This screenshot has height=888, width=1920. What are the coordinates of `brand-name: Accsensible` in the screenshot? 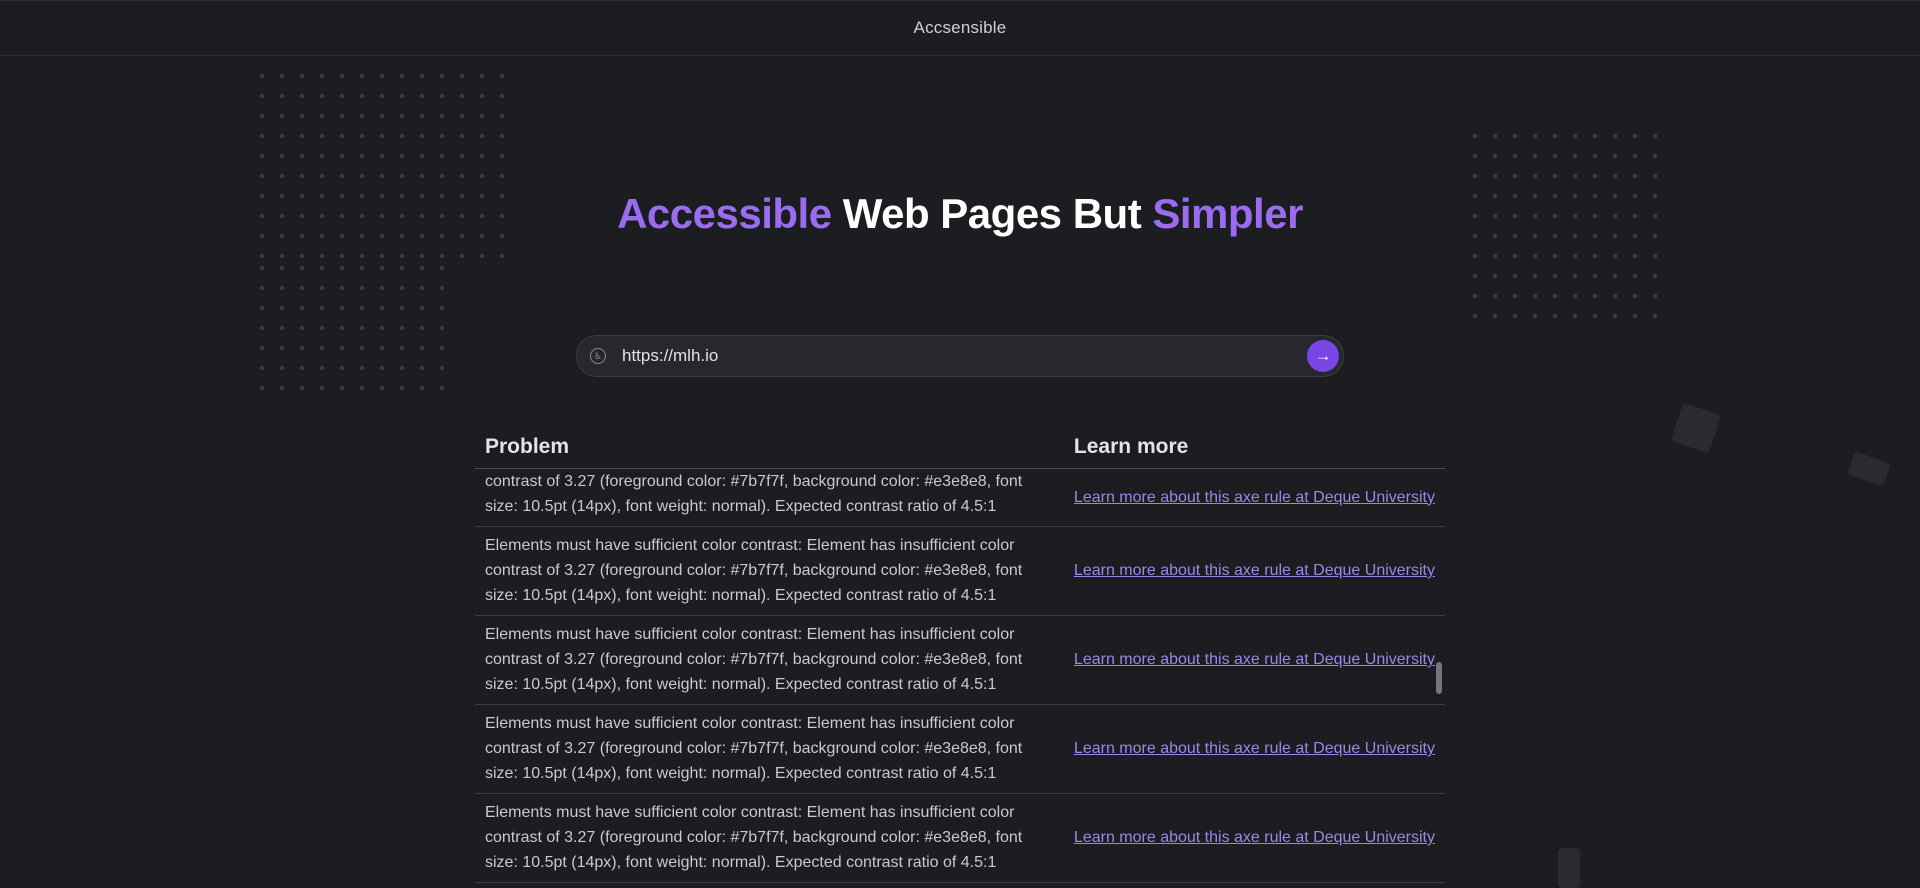 It's located at (960, 28).